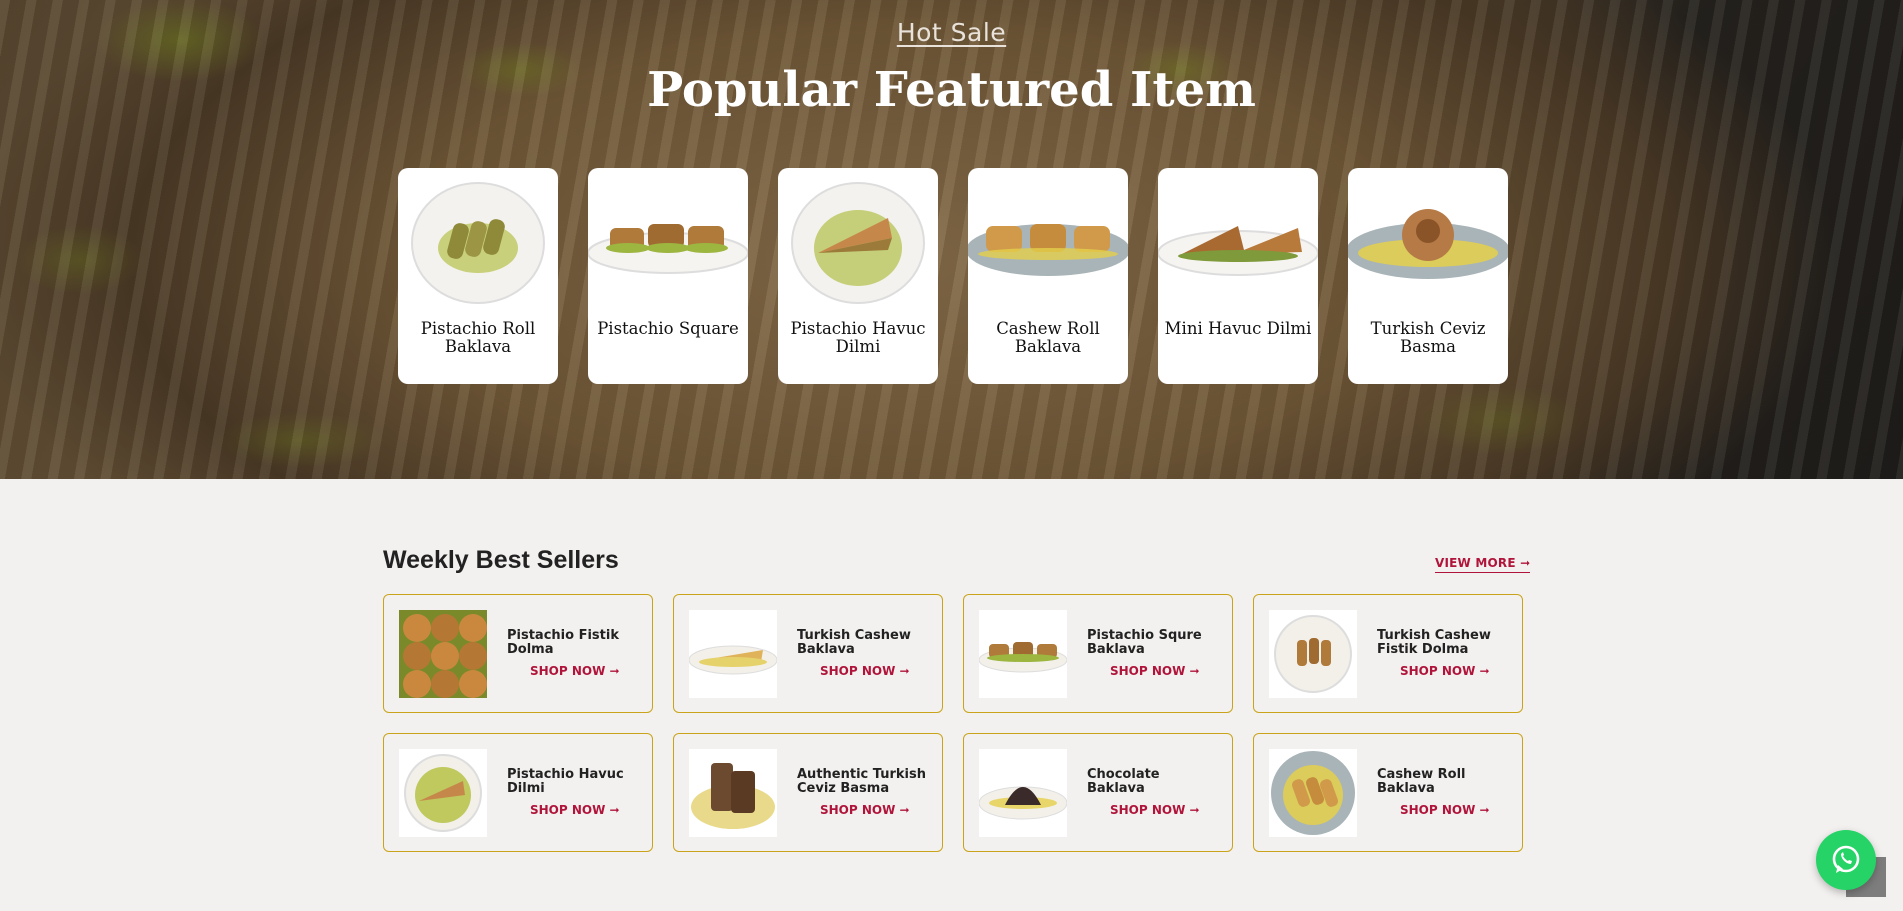 The image size is (1903, 911). What do you see at coordinates (563, 642) in the screenshot?
I see `product-name: Pistachio Fistik Dolma` at bounding box center [563, 642].